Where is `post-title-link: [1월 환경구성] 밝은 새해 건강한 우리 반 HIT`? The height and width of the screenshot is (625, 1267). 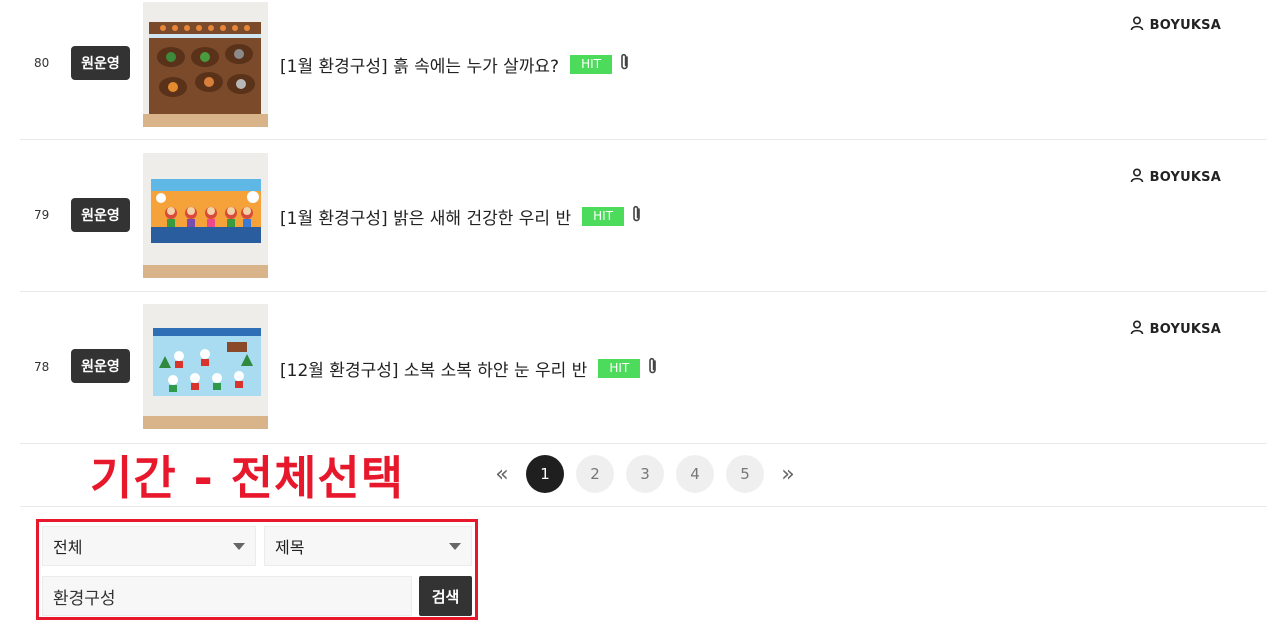
post-title-link: [1월 환경구성] 밝은 새해 건강한 우리 반 HIT is located at coordinates (461, 216).